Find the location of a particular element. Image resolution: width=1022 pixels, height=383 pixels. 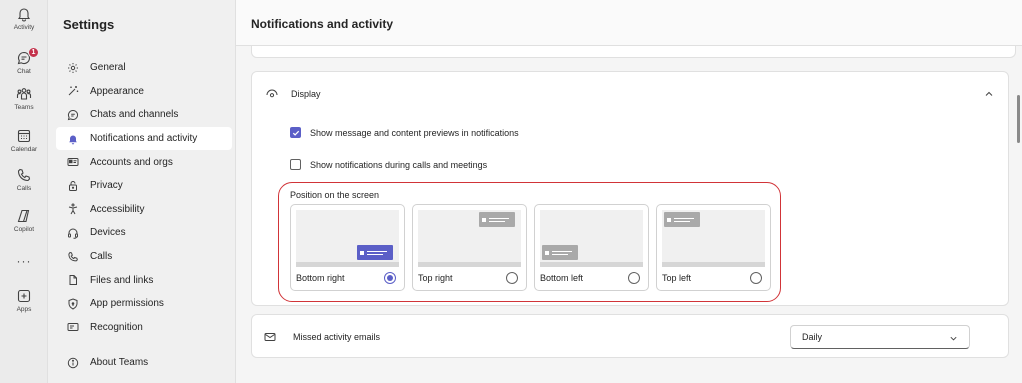

nav-item-recognition: Recognition is located at coordinates (144, 328).